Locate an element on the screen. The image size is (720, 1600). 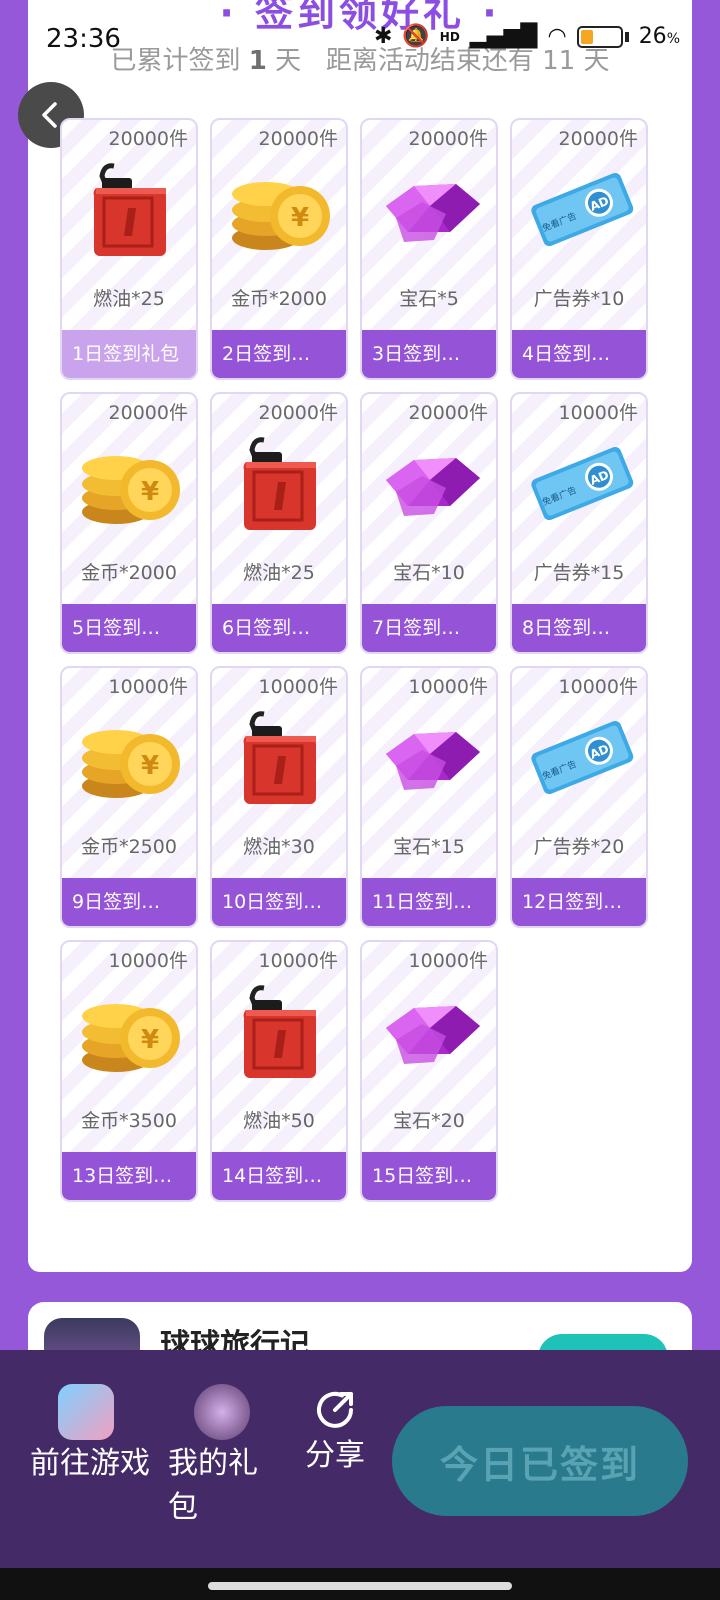
checked-in-today-button: 今日已签到 is located at coordinates (540, 1461).